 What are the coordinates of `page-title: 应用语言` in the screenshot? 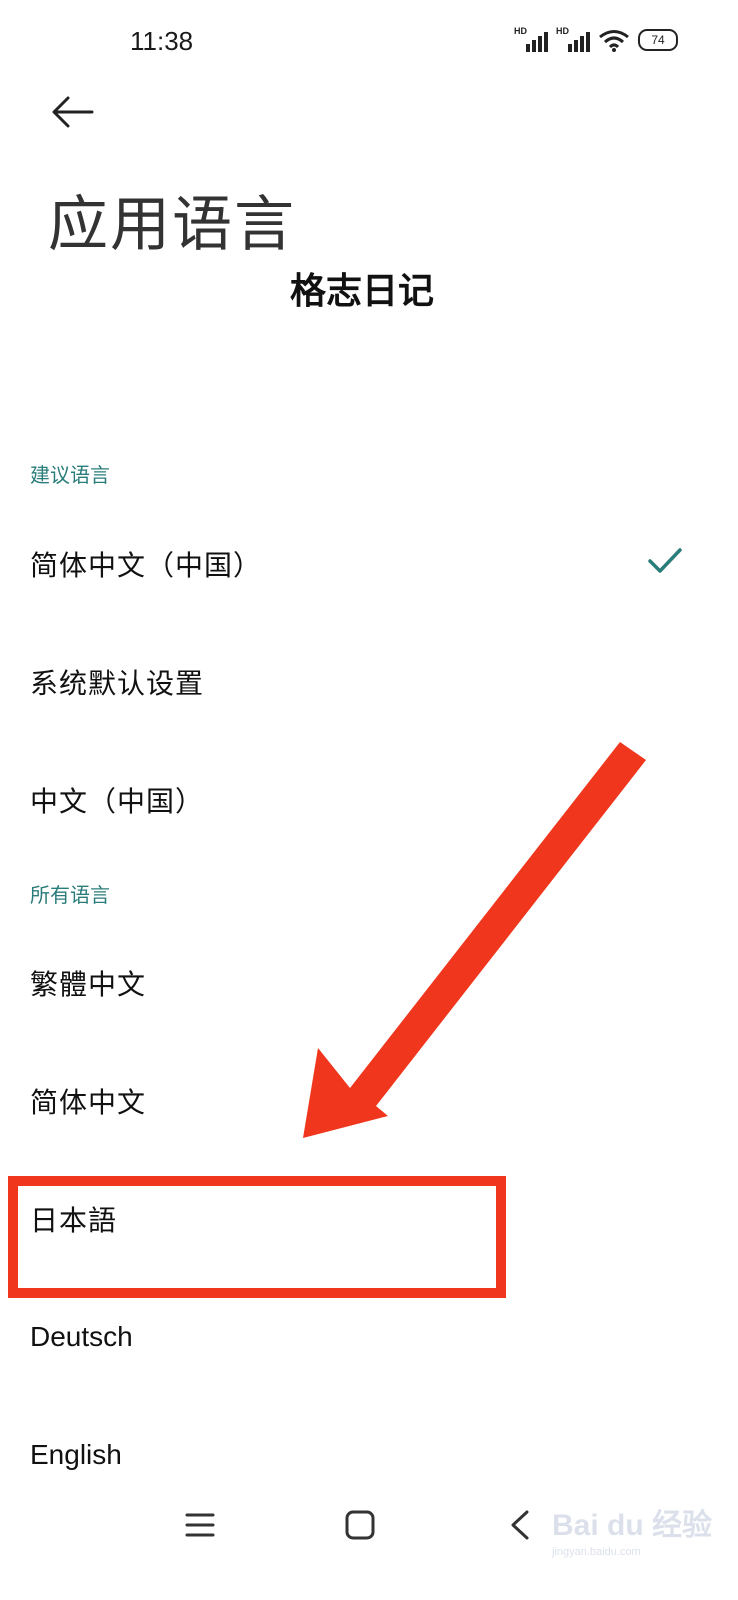 It's located at (172, 225).